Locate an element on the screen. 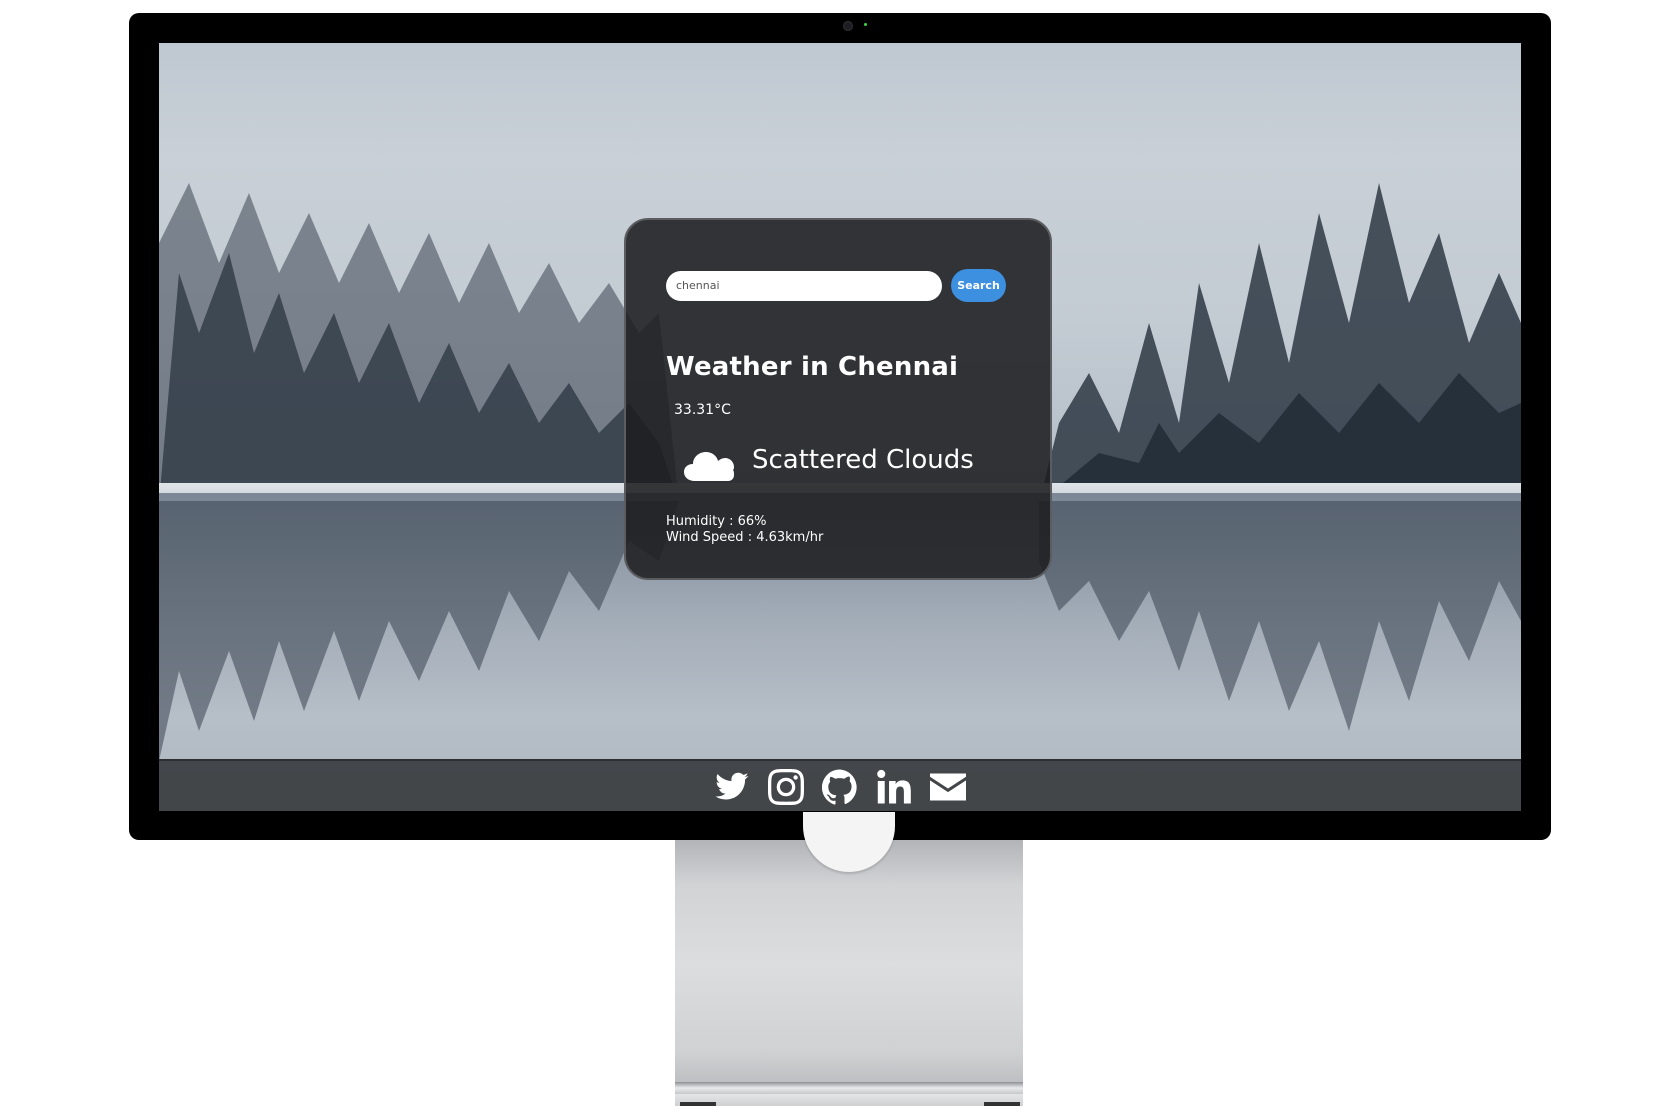 The height and width of the screenshot is (1120, 1680). webcam-led is located at coordinates (865, 24).